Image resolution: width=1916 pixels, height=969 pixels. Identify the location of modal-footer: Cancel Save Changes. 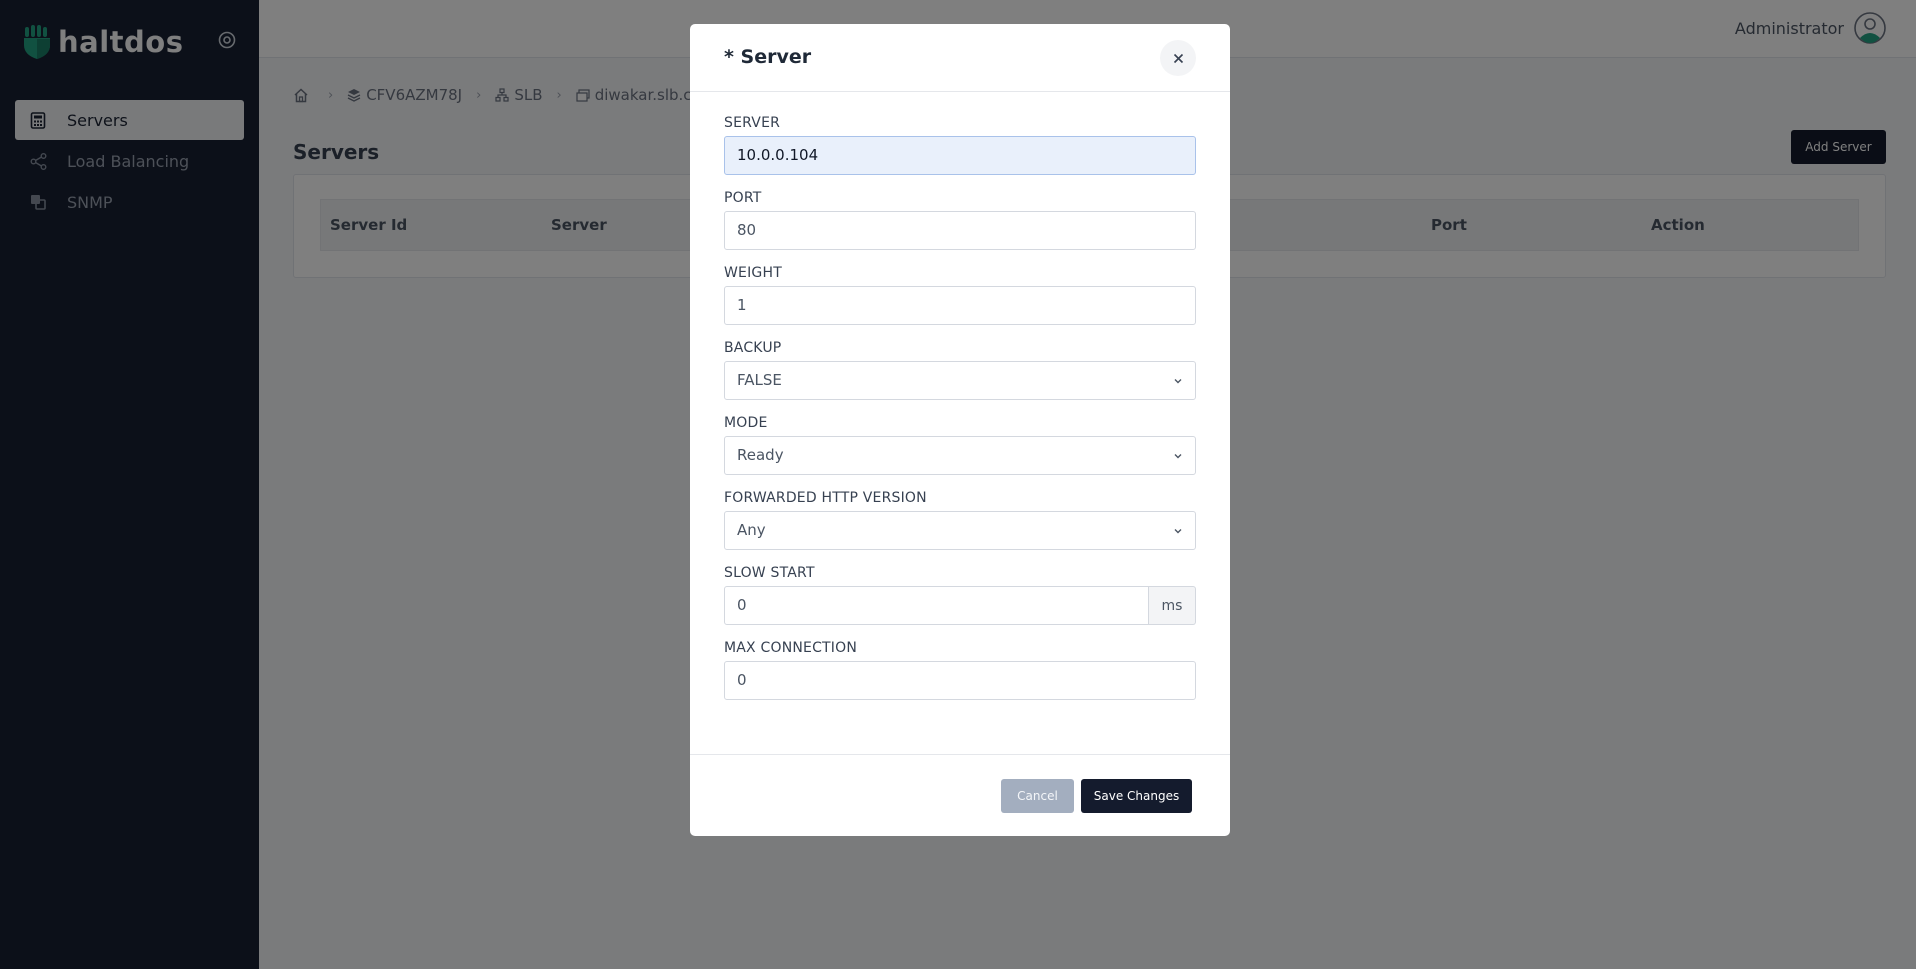
(960, 795).